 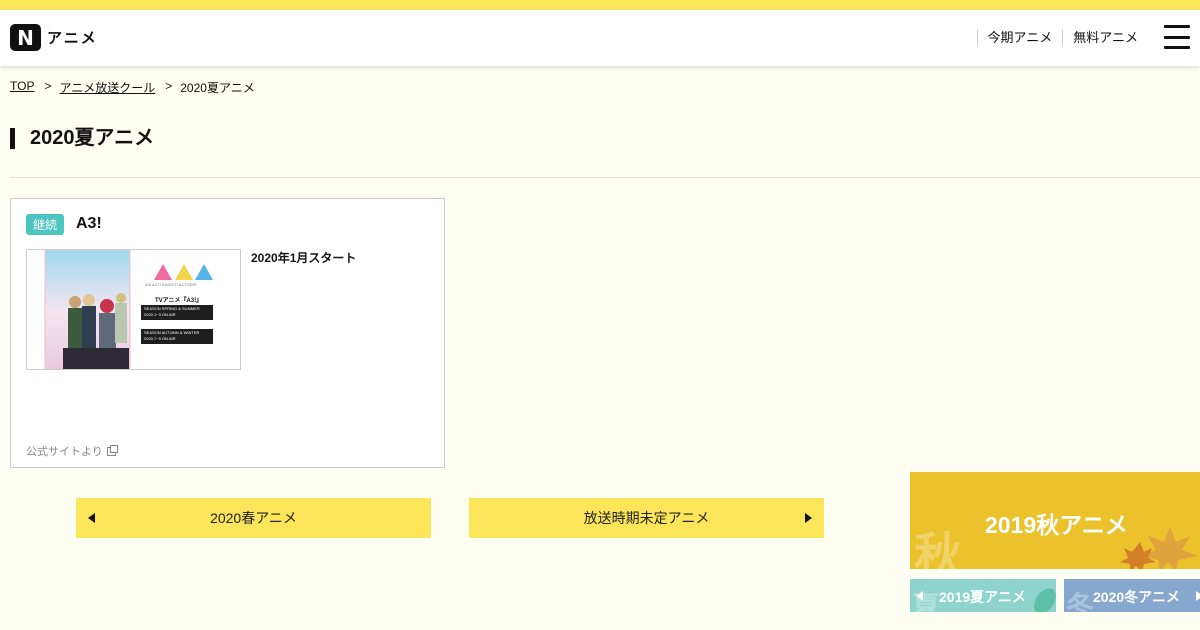 What do you see at coordinates (82, 138) in the screenshot?
I see `page-title: 2020夏アニメ` at bounding box center [82, 138].